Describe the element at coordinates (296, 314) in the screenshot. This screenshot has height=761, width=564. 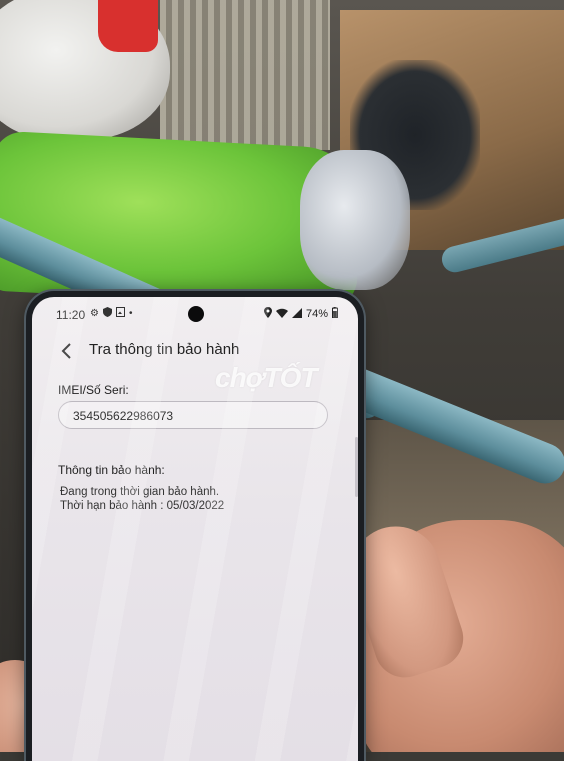
I see `signal-icon` at that location.